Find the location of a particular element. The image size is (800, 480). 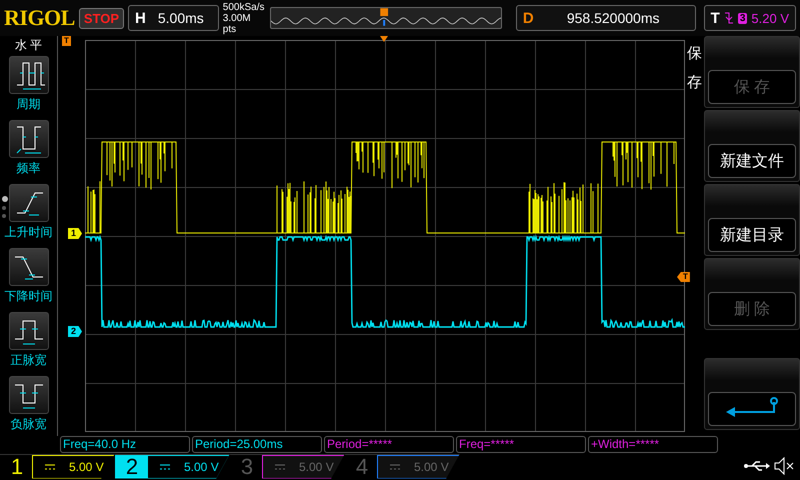

brand-logo: RIGOL is located at coordinates (39, 18).